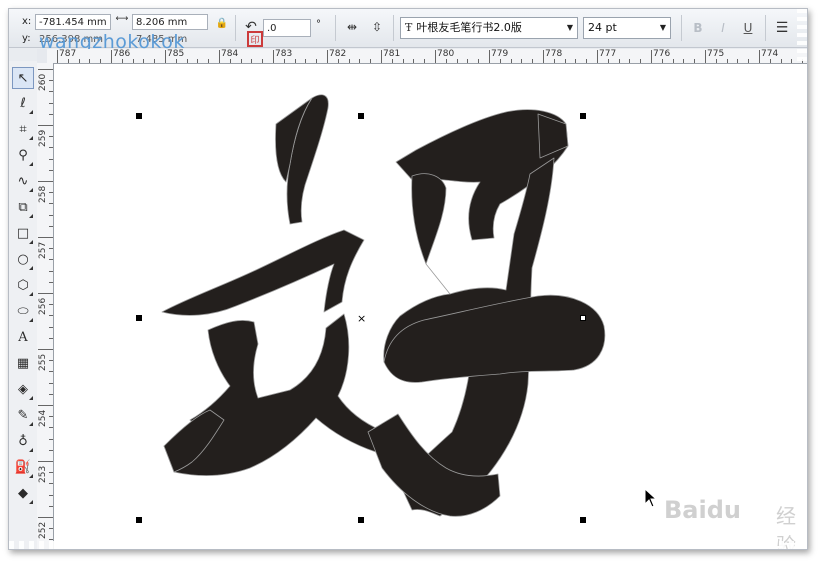 This screenshot has height=566, width=822. What do you see at coordinates (338, 54) in the screenshot?
I see `ruler-h-label: 782` at bounding box center [338, 54].